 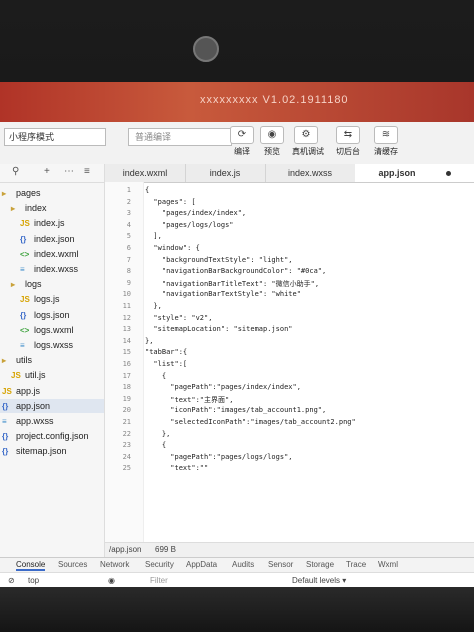 What do you see at coordinates (180, 137) in the screenshot?
I see `compile-mode-select: 普通编译` at bounding box center [180, 137].